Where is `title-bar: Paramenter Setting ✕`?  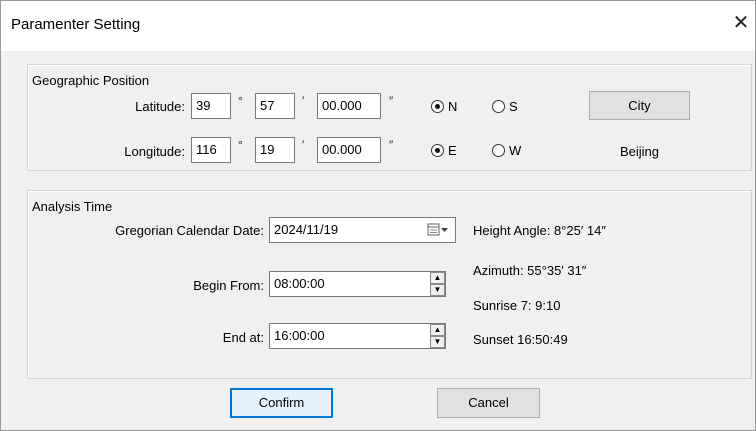
title-bar: Paramenter Setting ✕ is located at coordinates (378, 26).